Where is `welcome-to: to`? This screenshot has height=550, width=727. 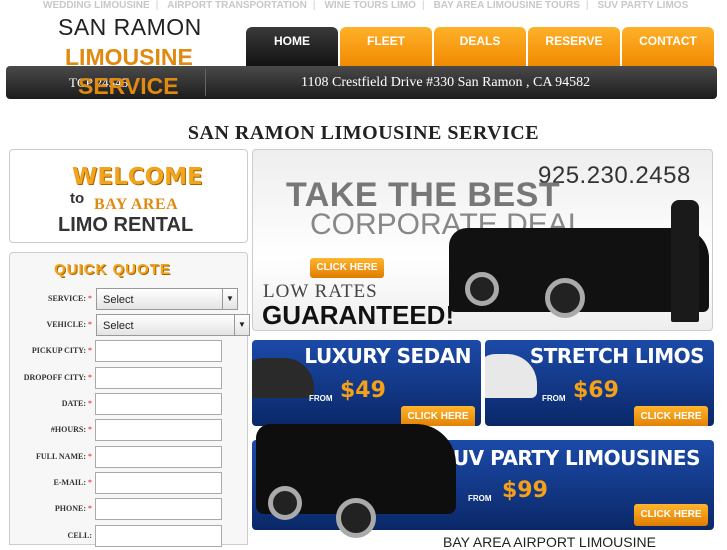 welcome-to: to is located at coordinates (77, 198).